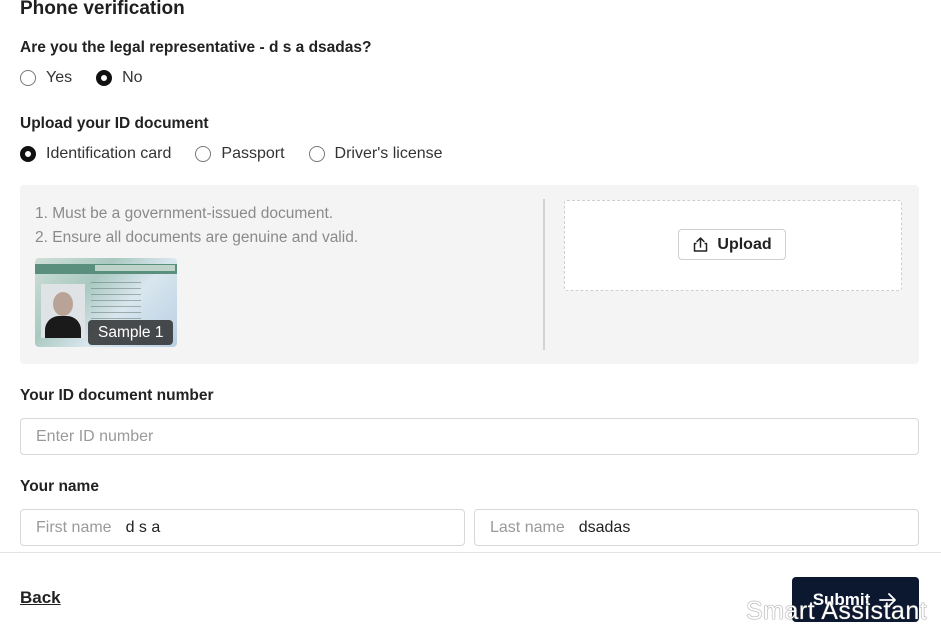  I want to click on sample-label: Sample 1, so click(131, 332).